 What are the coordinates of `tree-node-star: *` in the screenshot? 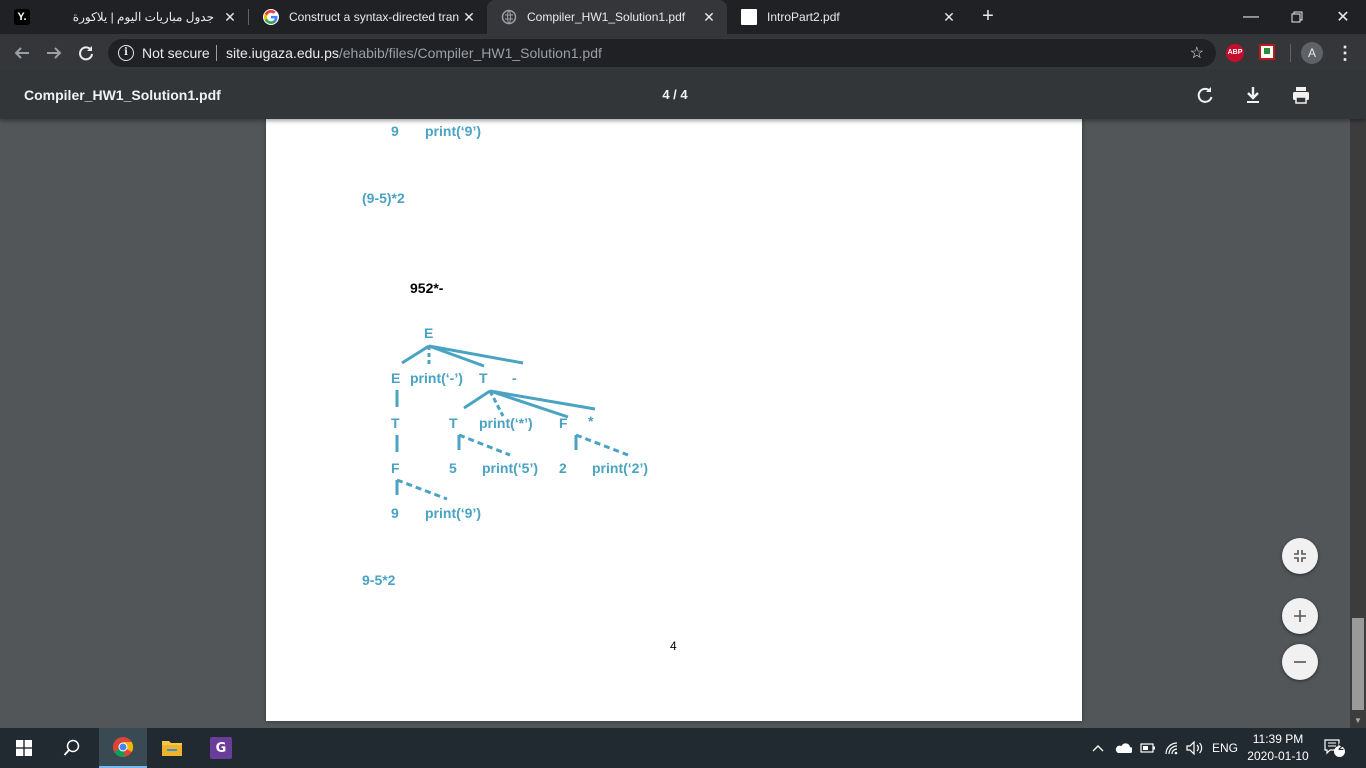 It's located at (591, 421).